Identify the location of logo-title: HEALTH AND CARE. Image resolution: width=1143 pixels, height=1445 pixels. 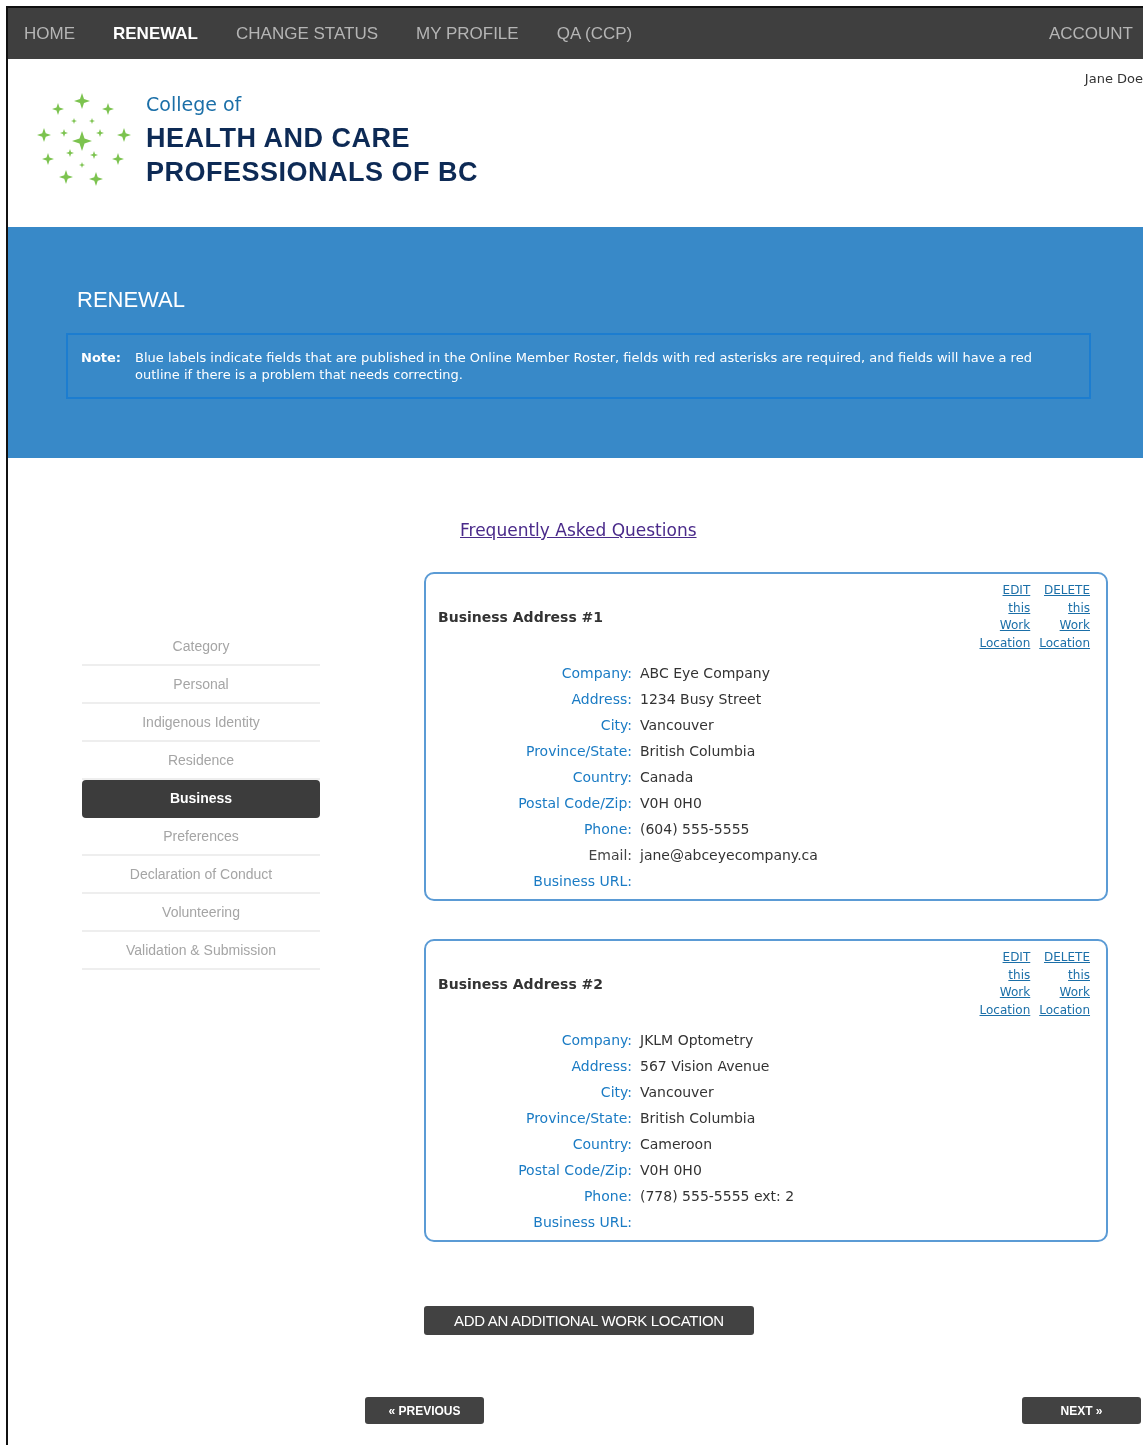
(278, 138).